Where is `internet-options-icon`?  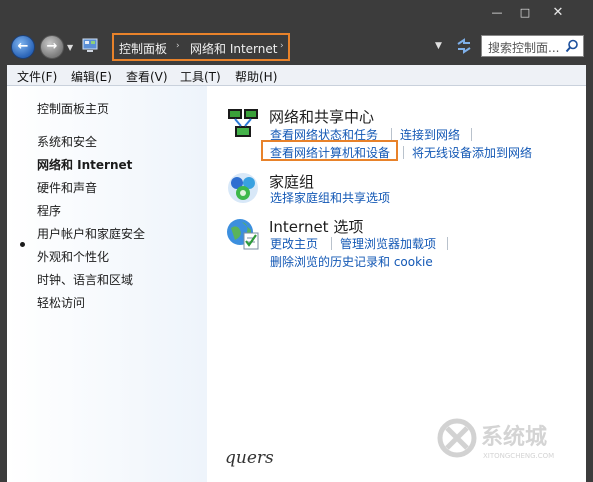 internet-options-icon is located at coordinates (243, 234).